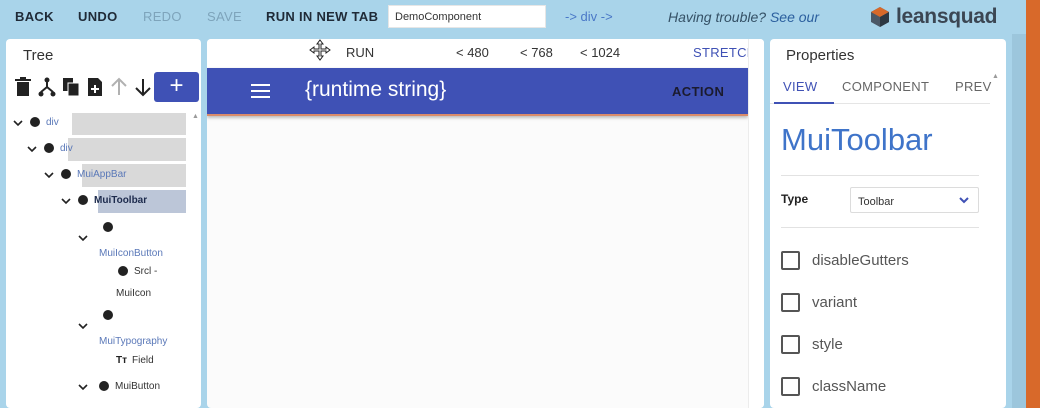 This screenshot has height=408, width=1040. Describe the element at coordinates (1019, 221) in the screenshot. I see `background-strip` at that location.